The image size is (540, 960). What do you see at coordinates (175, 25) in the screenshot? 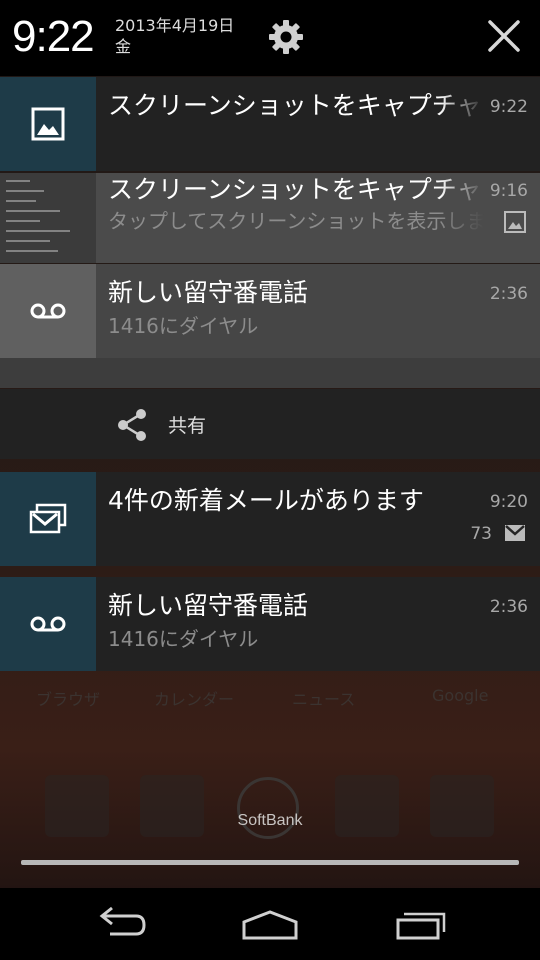
I see `date-text: 2013年4月19日` at bounding box center [175, 25].